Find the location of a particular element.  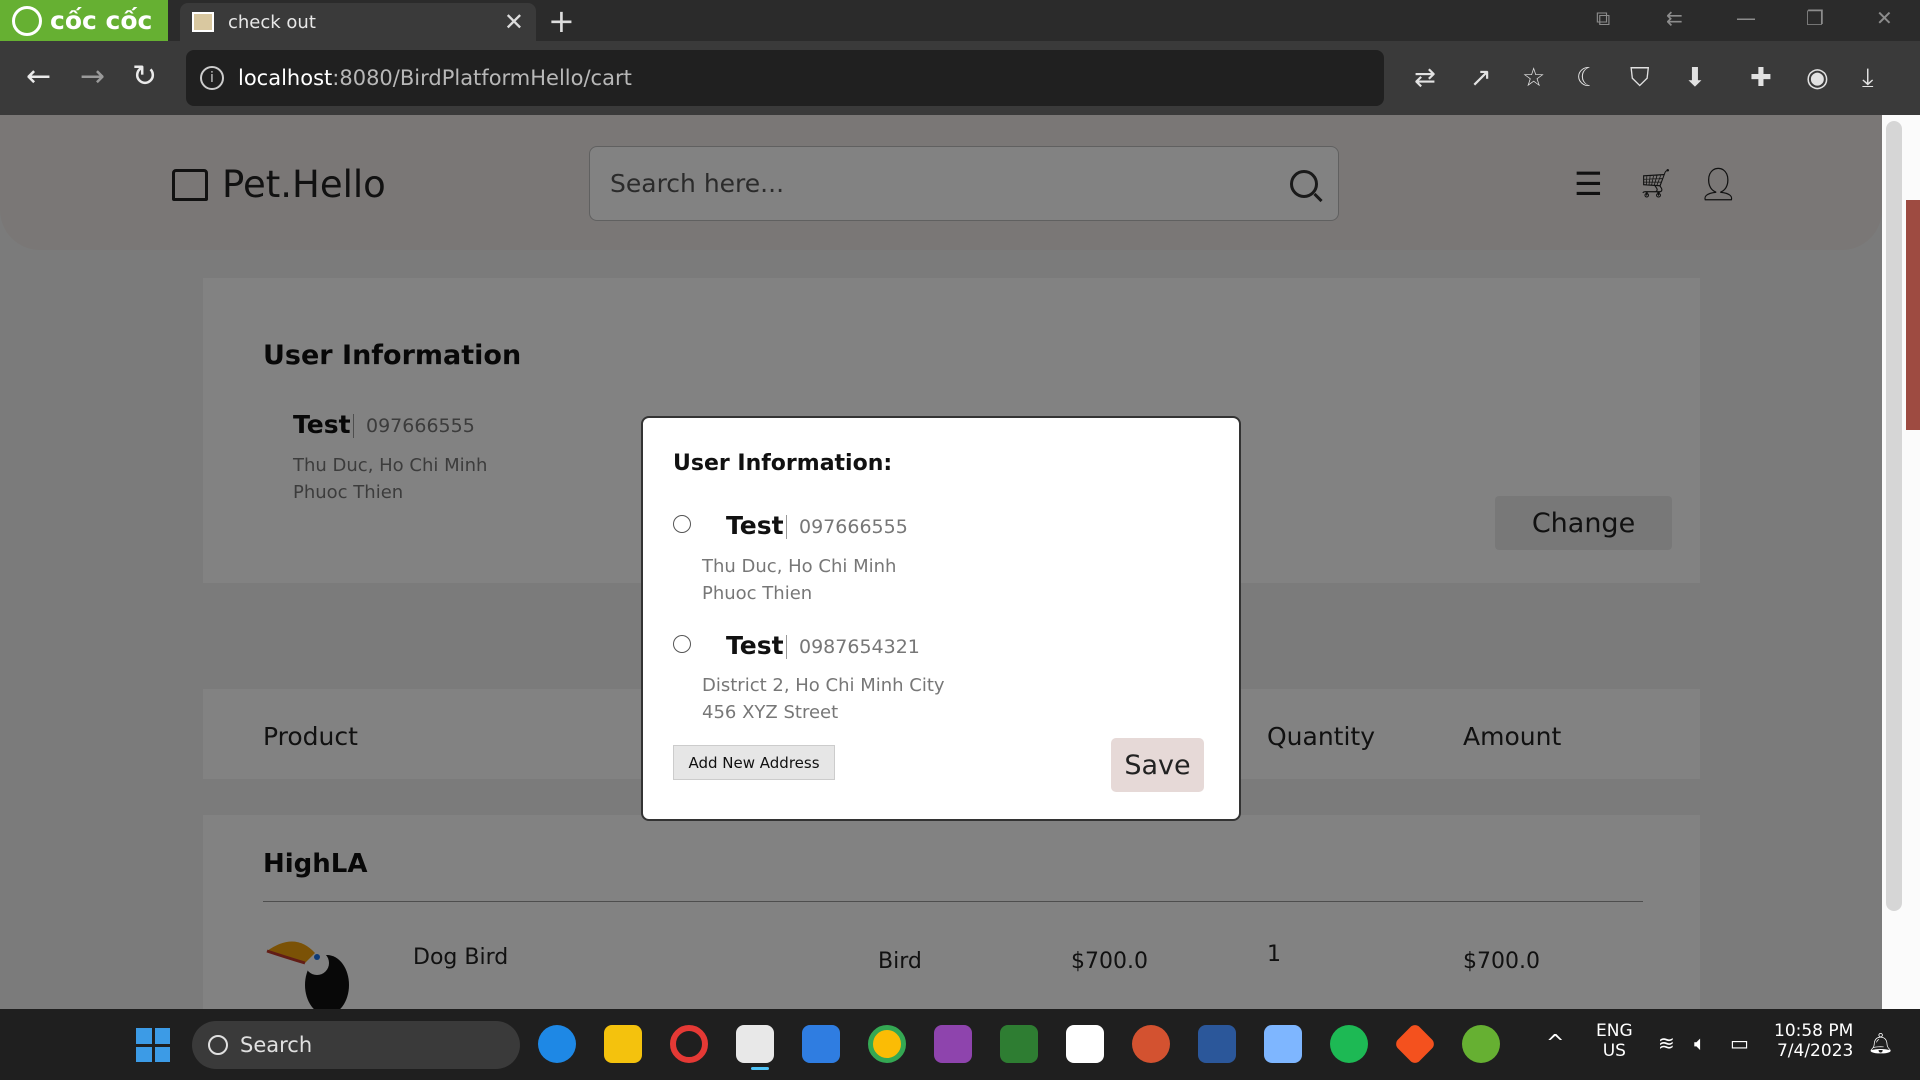

address-1-phone: 097666555 is located at coordinates (853, 527).